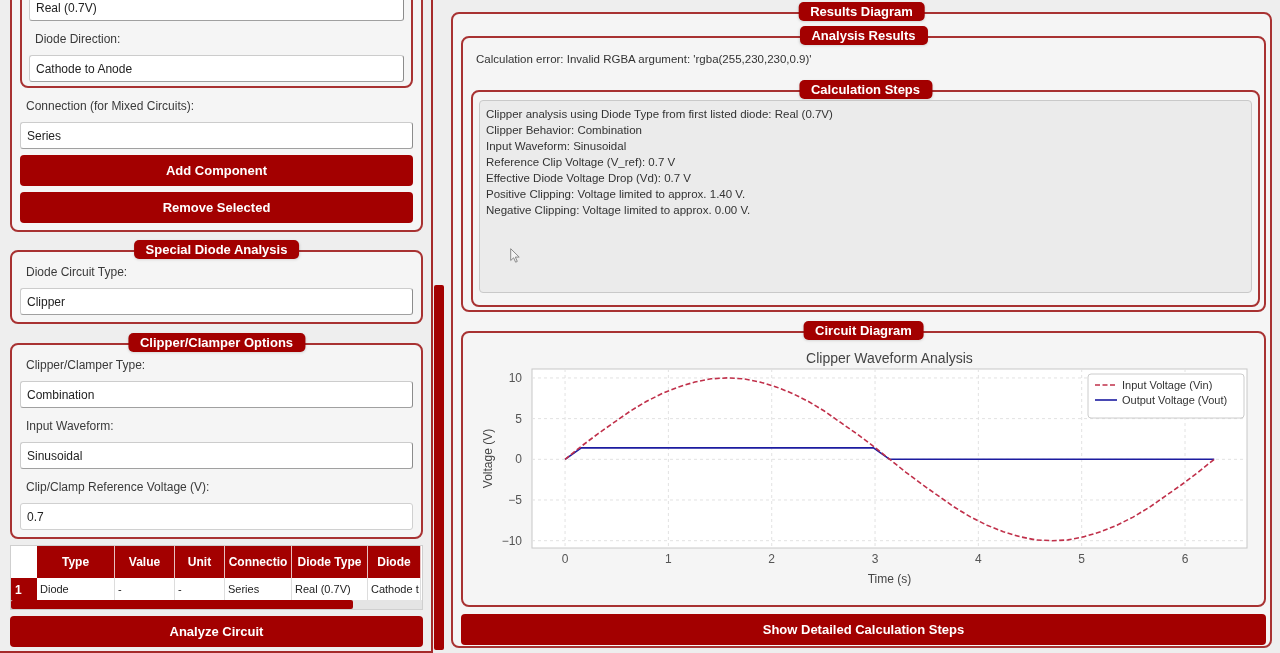  I want to click on dropdown-field: Real (0.7V), so click(216, 10).